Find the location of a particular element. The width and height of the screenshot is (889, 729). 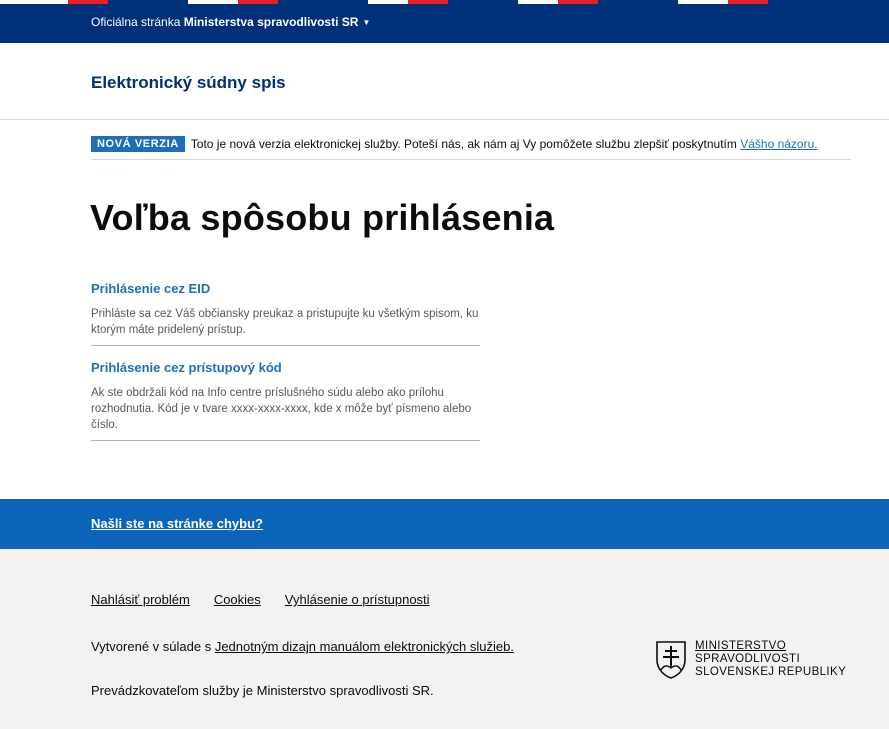

phase-tag: NOVÁ VERZIA is located at coordinates (138, 144).